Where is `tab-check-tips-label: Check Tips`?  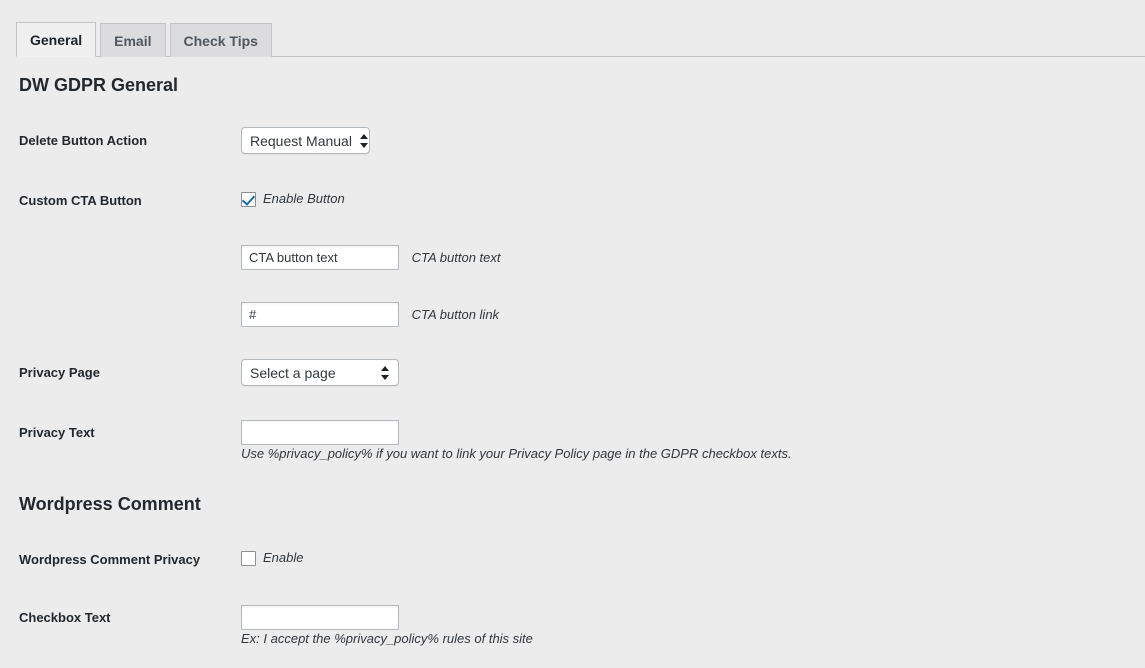
tab-check-tips-label: Check Tips is located at coordinates (220, 40).